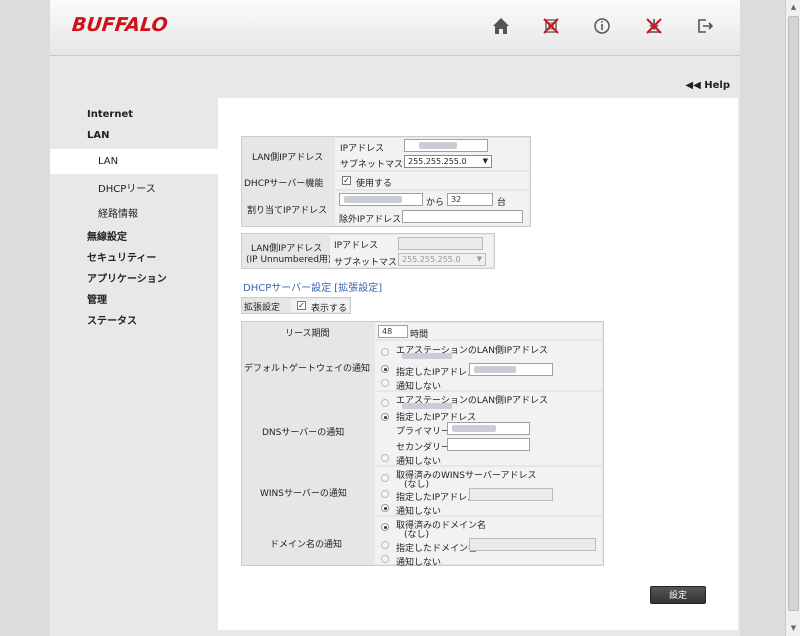  What do you see at coordinates (376, 165) in the screenshot?
I see `lan-mask-label: サブネットマスク` at bounding box center [376, 165].